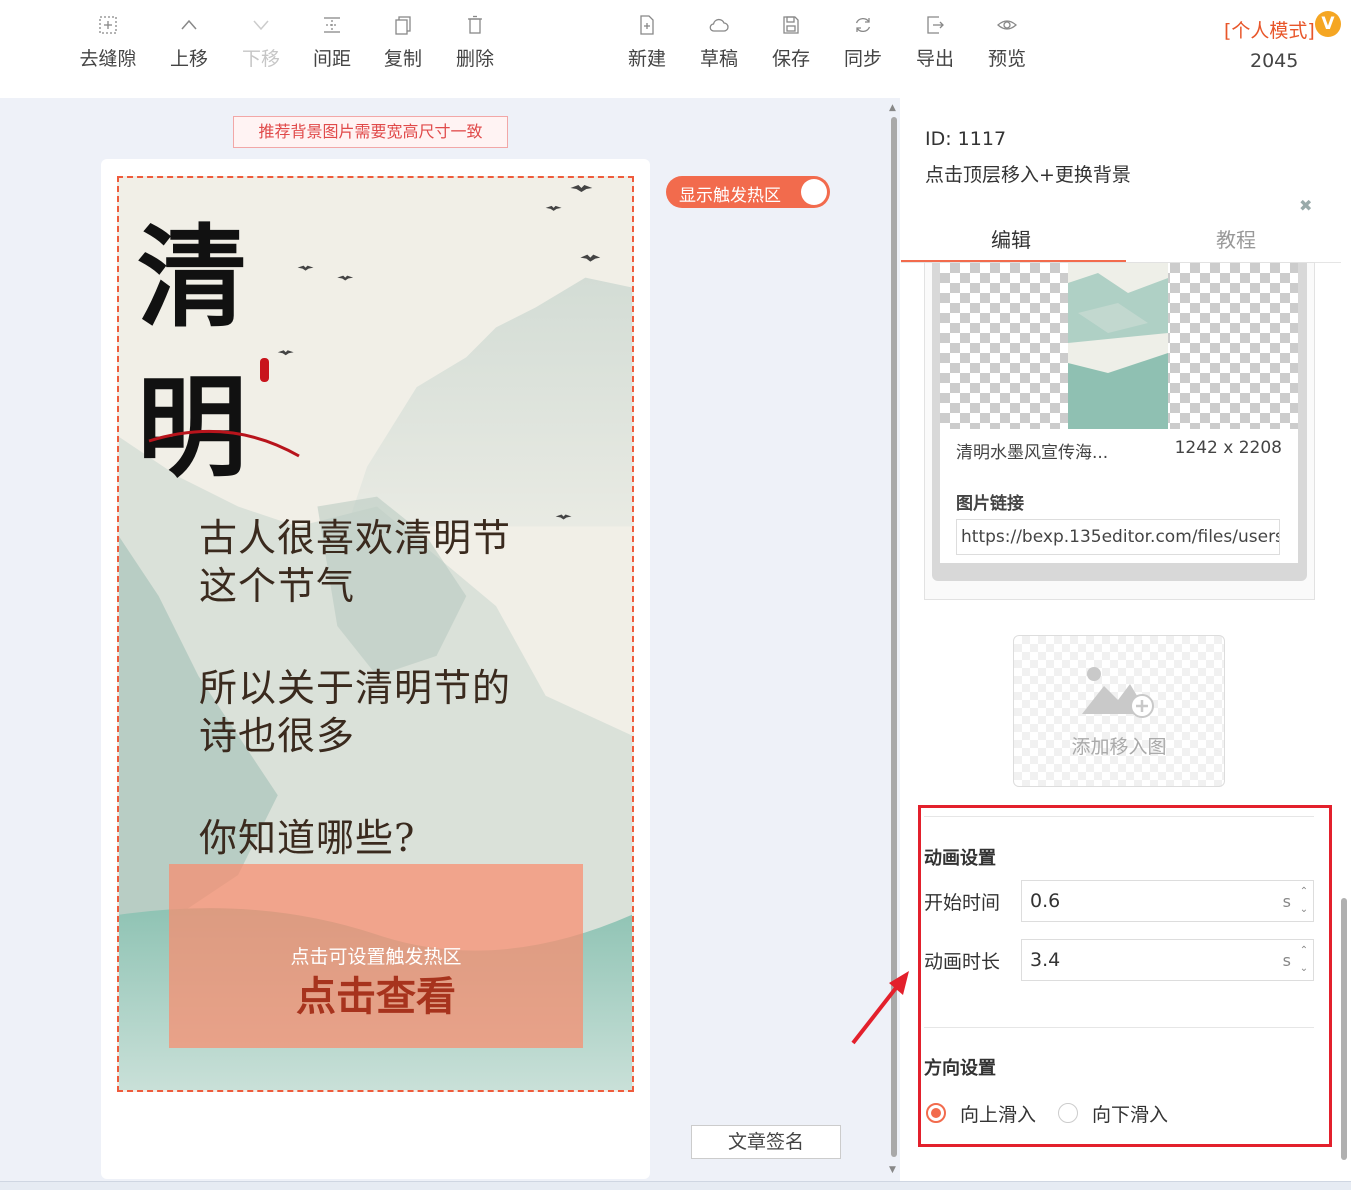  What do you see at coordinates (261, 25) in the screenshot?
I see `chevron-down-icon` at bounding box center [261, 25].